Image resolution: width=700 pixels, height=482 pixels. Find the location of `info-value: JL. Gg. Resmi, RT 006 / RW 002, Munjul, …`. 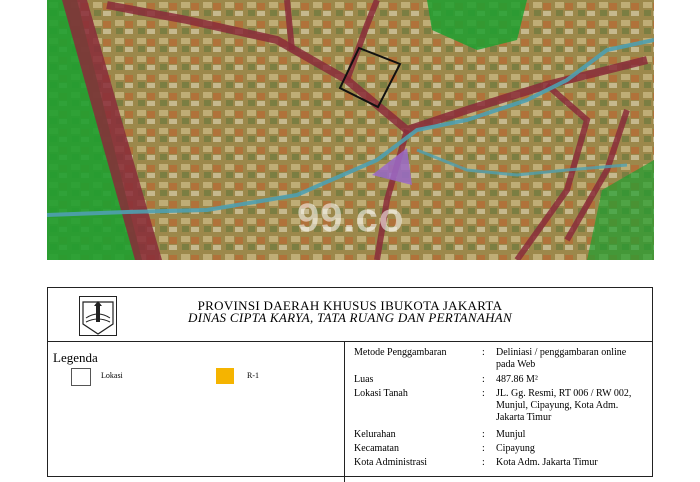

info-value: JL. Gg. Resmi, RT 006 / RW 002, Munjul, … is located at coordinates (564, 405).